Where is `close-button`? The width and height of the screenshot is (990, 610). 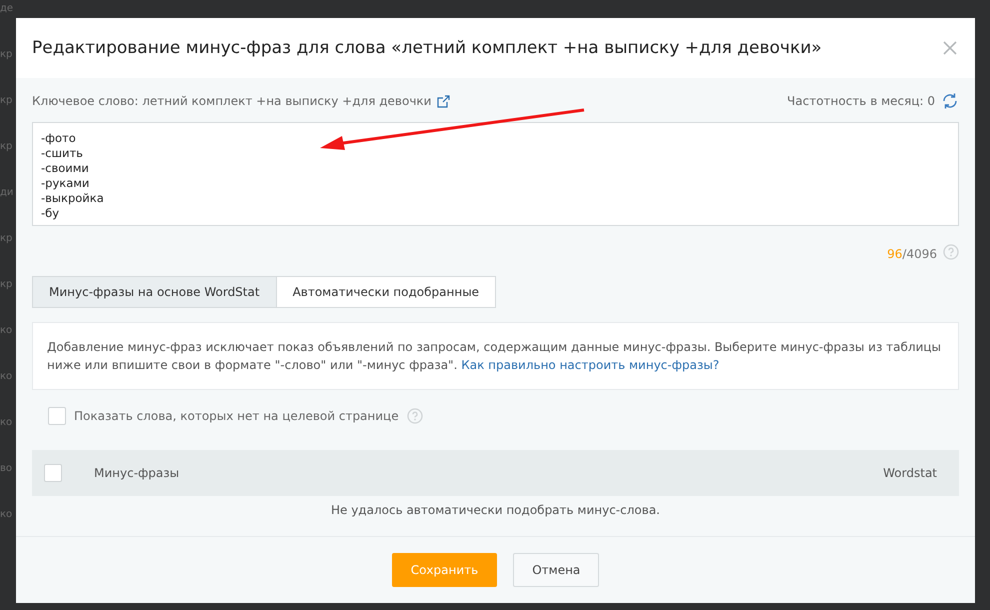 close-button is located at coordinates (950, 48).